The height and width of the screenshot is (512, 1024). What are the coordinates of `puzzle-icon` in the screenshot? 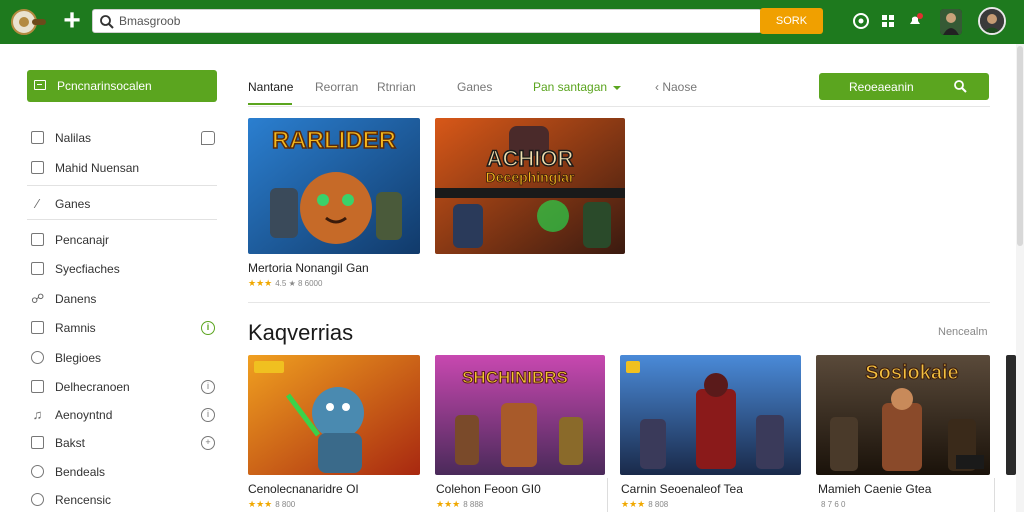 It's located at (888, 21).